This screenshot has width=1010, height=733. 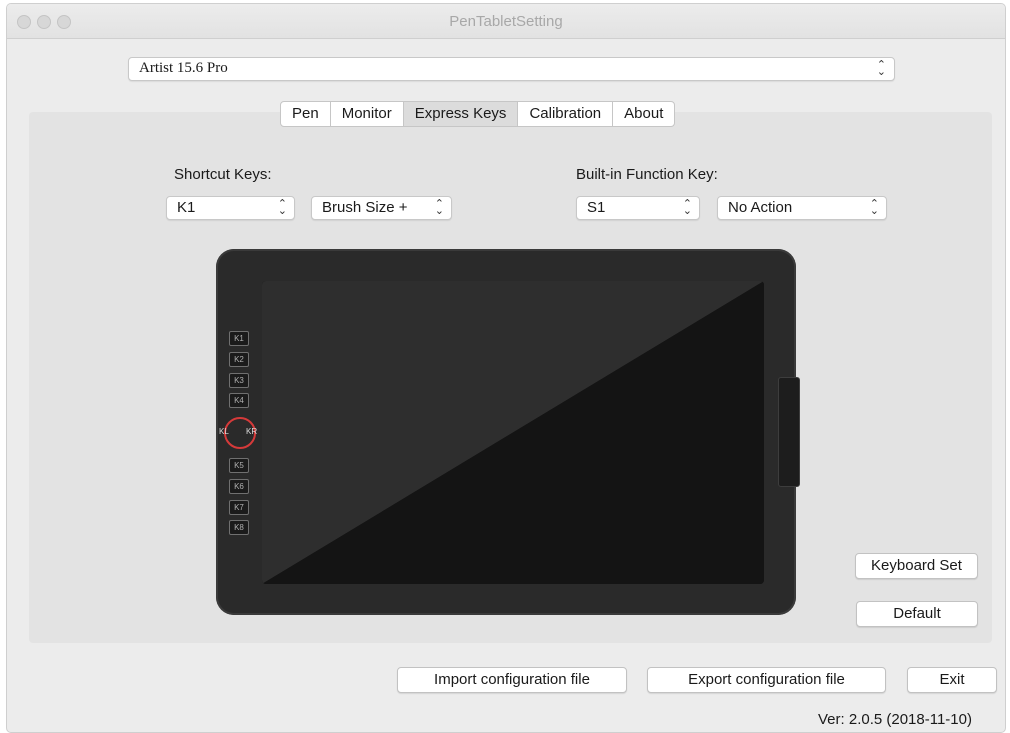 What do you see at coordinates (917, 614) in the screenshot?
I see `default-button: Default` at bounding box center [917, 614].